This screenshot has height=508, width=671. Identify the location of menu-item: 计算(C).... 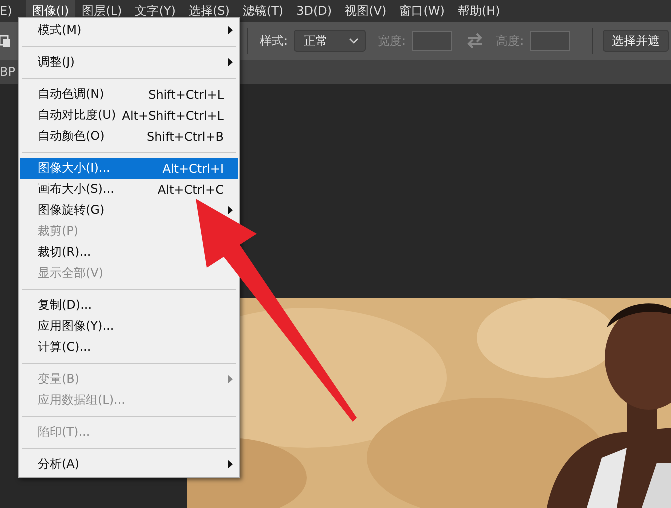
(65, 347).